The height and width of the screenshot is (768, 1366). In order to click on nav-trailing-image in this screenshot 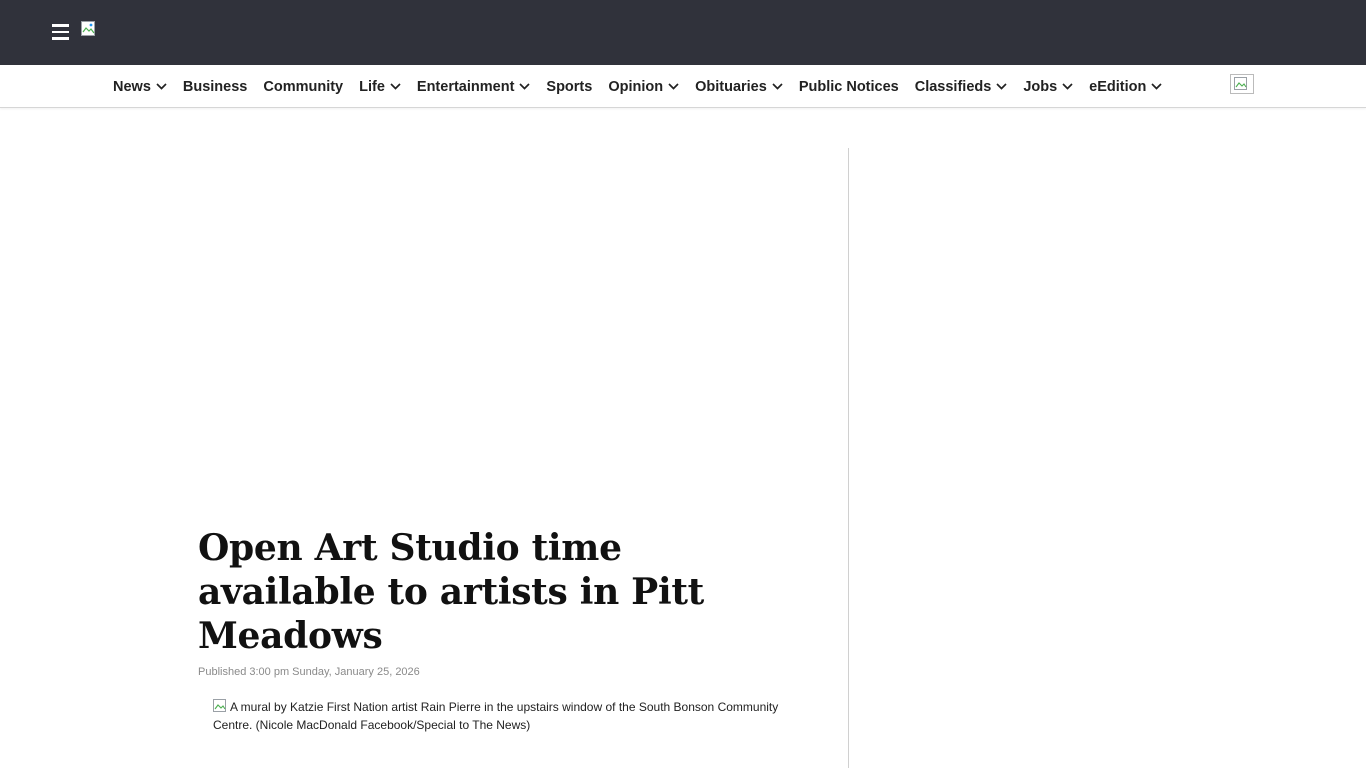, I will do `click(1242, 84)`.